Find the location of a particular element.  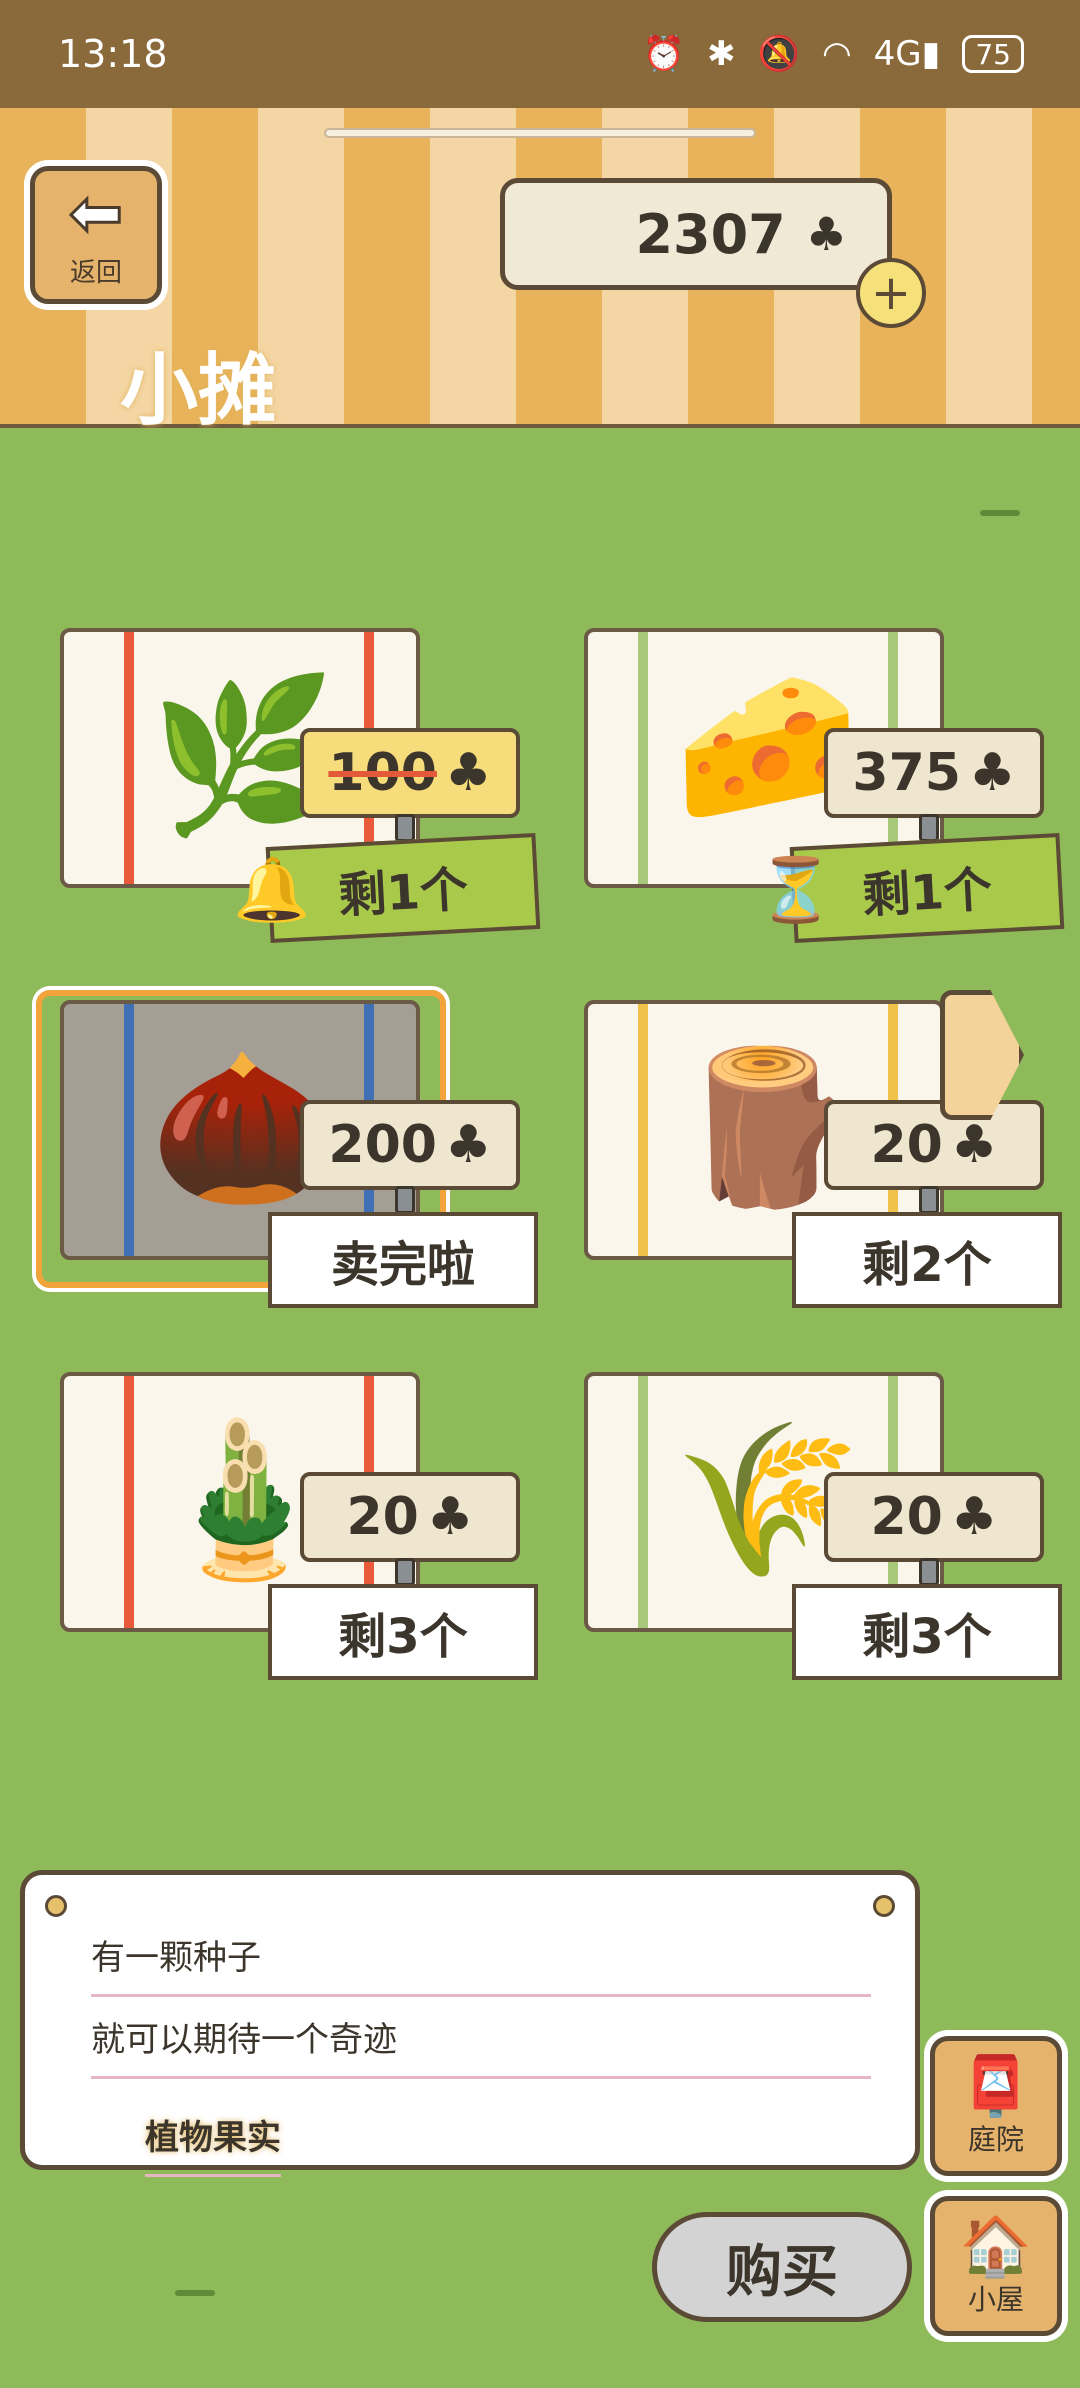

signal-4g-icon: 4G▮ is located at coordinates (907, 54).